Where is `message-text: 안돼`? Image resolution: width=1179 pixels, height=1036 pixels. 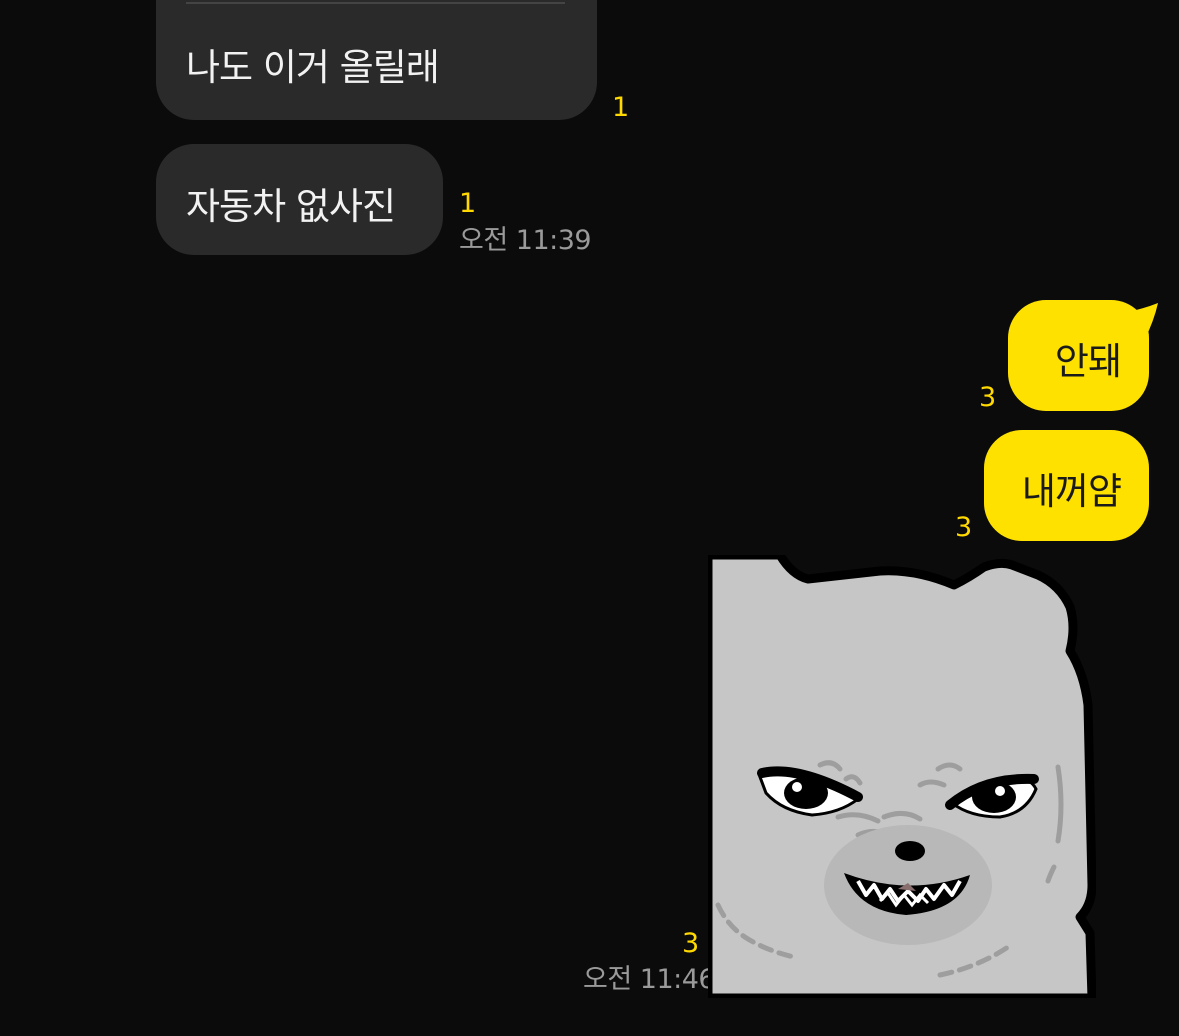 message-text: 안돼 is located at coordinates (1088, 361).